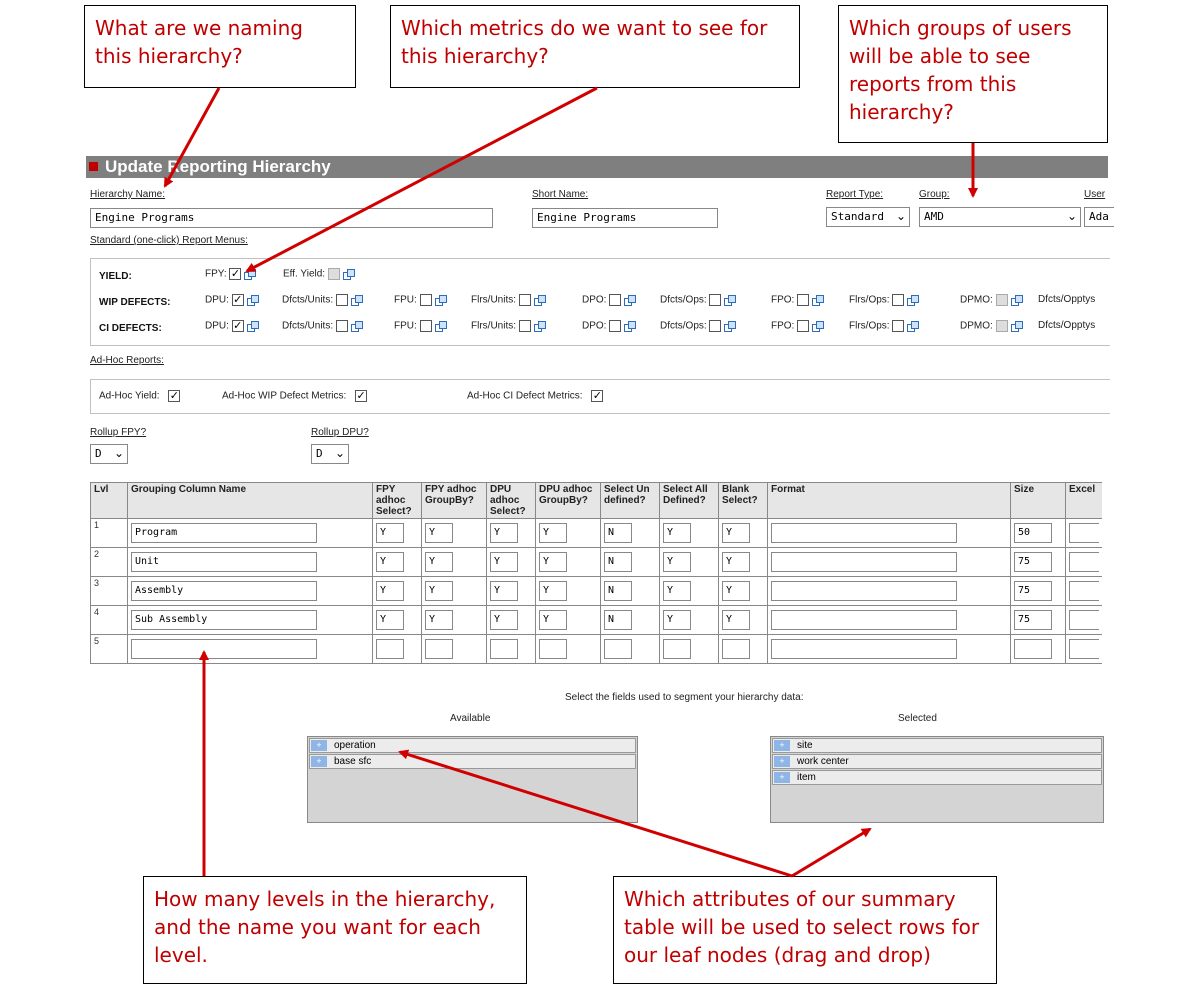 The height and width of the screenshot is (992, 1188). What do you see at coordinates (421, 179) in the screenshot?
I see `arrow-metrics` at bounding box center [421, 179].